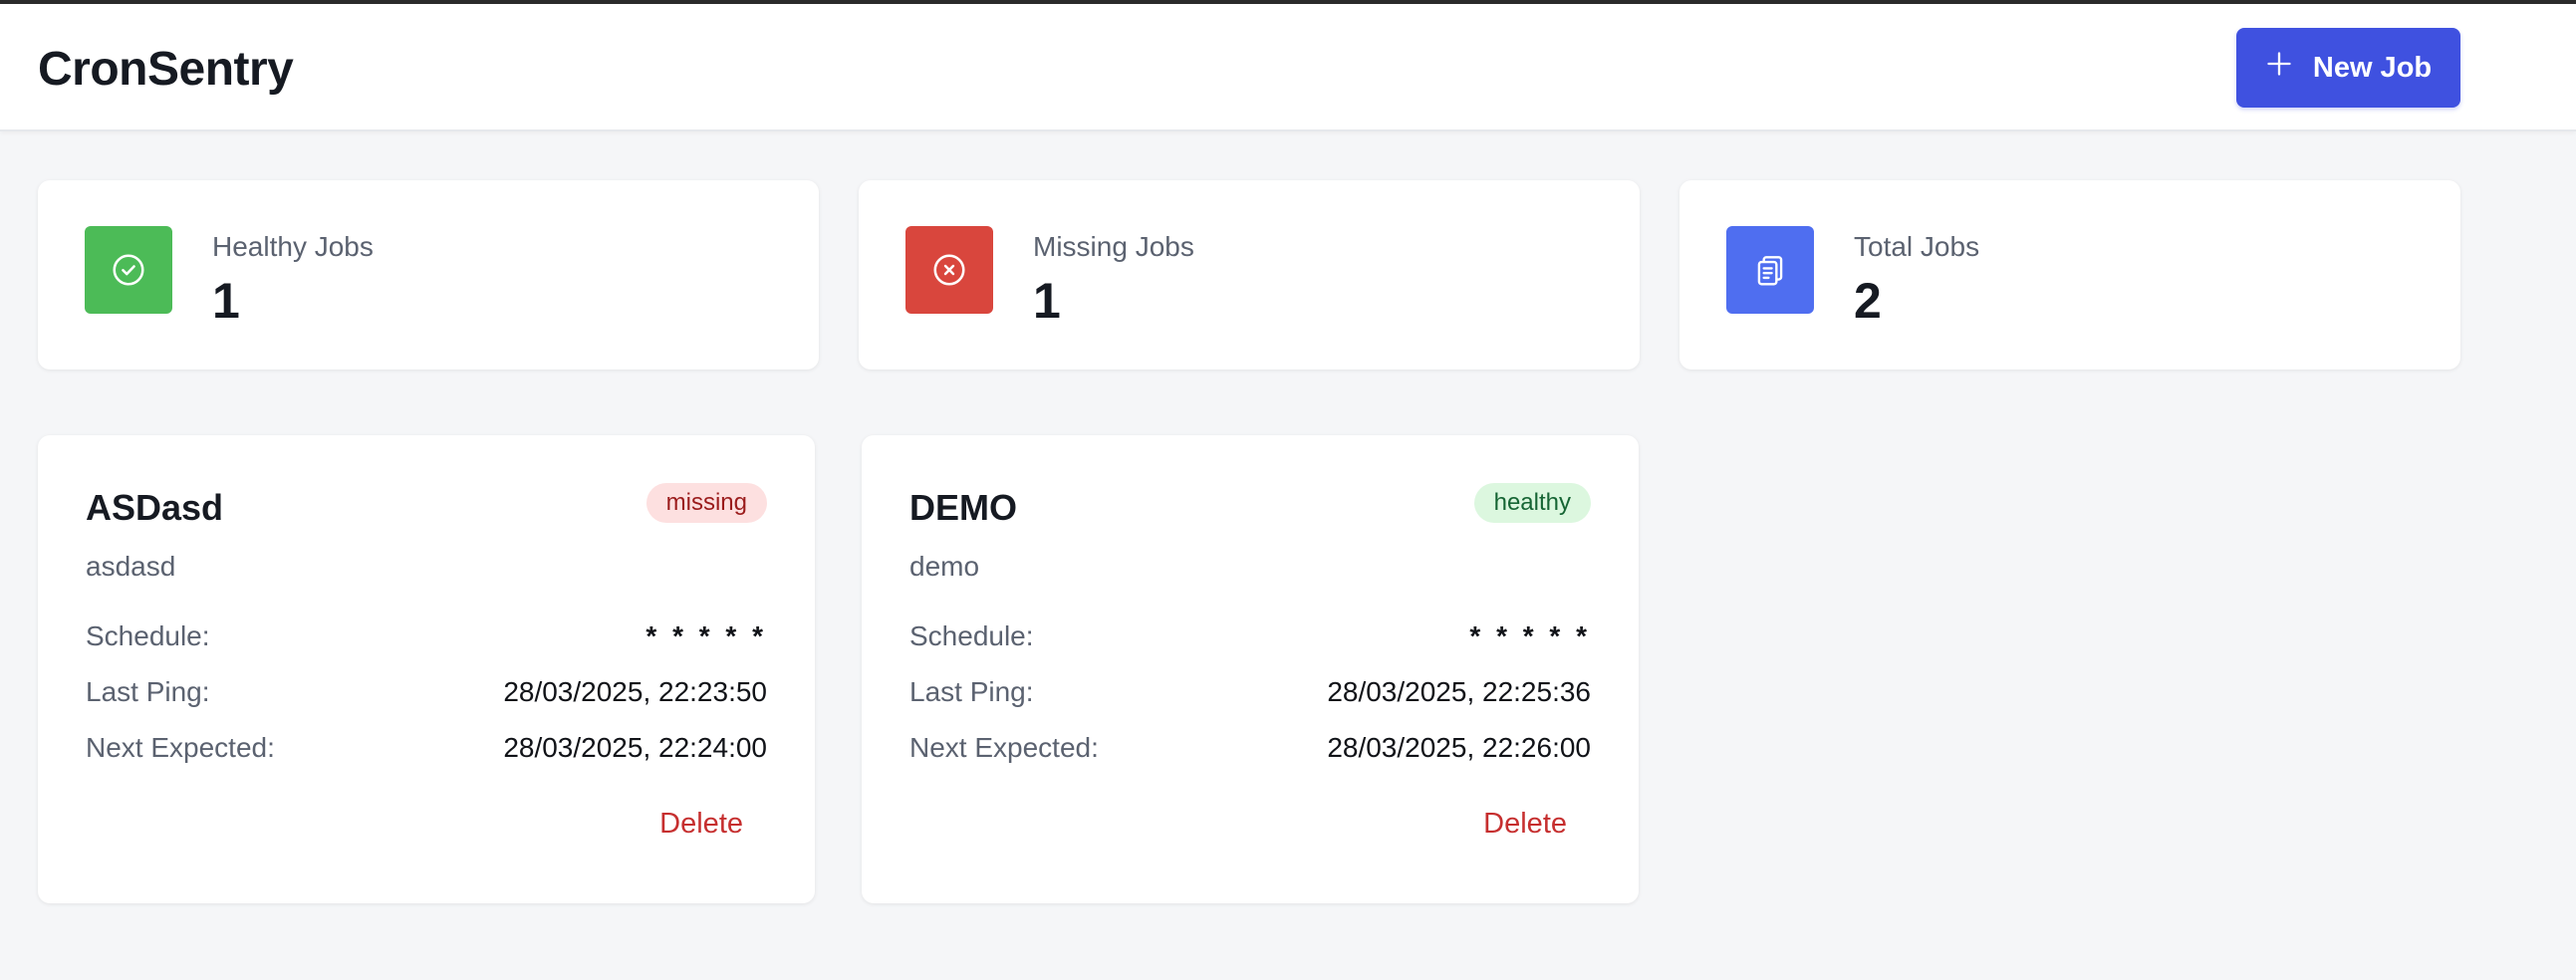 The image size is (2576, 980). What do you see at coordinates (1868, 301) in the screenshot?
I see `stat-value: 2` at bounding box center [1868, 301].